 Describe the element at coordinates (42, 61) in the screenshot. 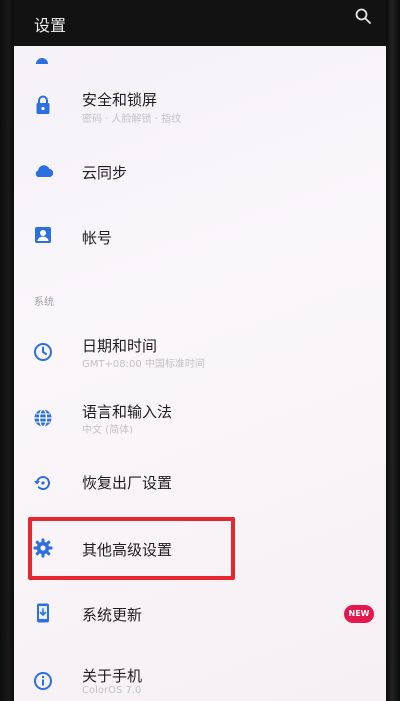

I see `partial-icon` at that location.